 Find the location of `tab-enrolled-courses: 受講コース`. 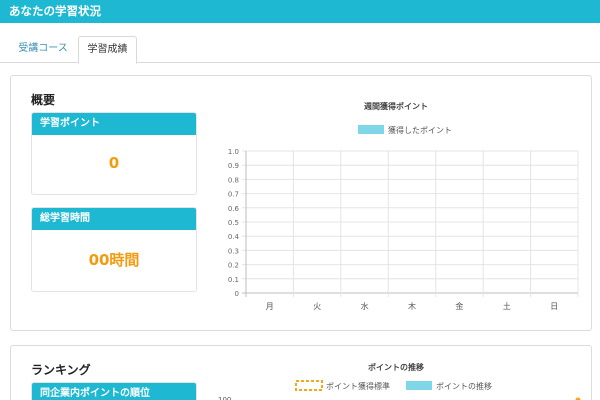

tab-enrolled-courses: 受講コース is located at coordinates (43, 49).